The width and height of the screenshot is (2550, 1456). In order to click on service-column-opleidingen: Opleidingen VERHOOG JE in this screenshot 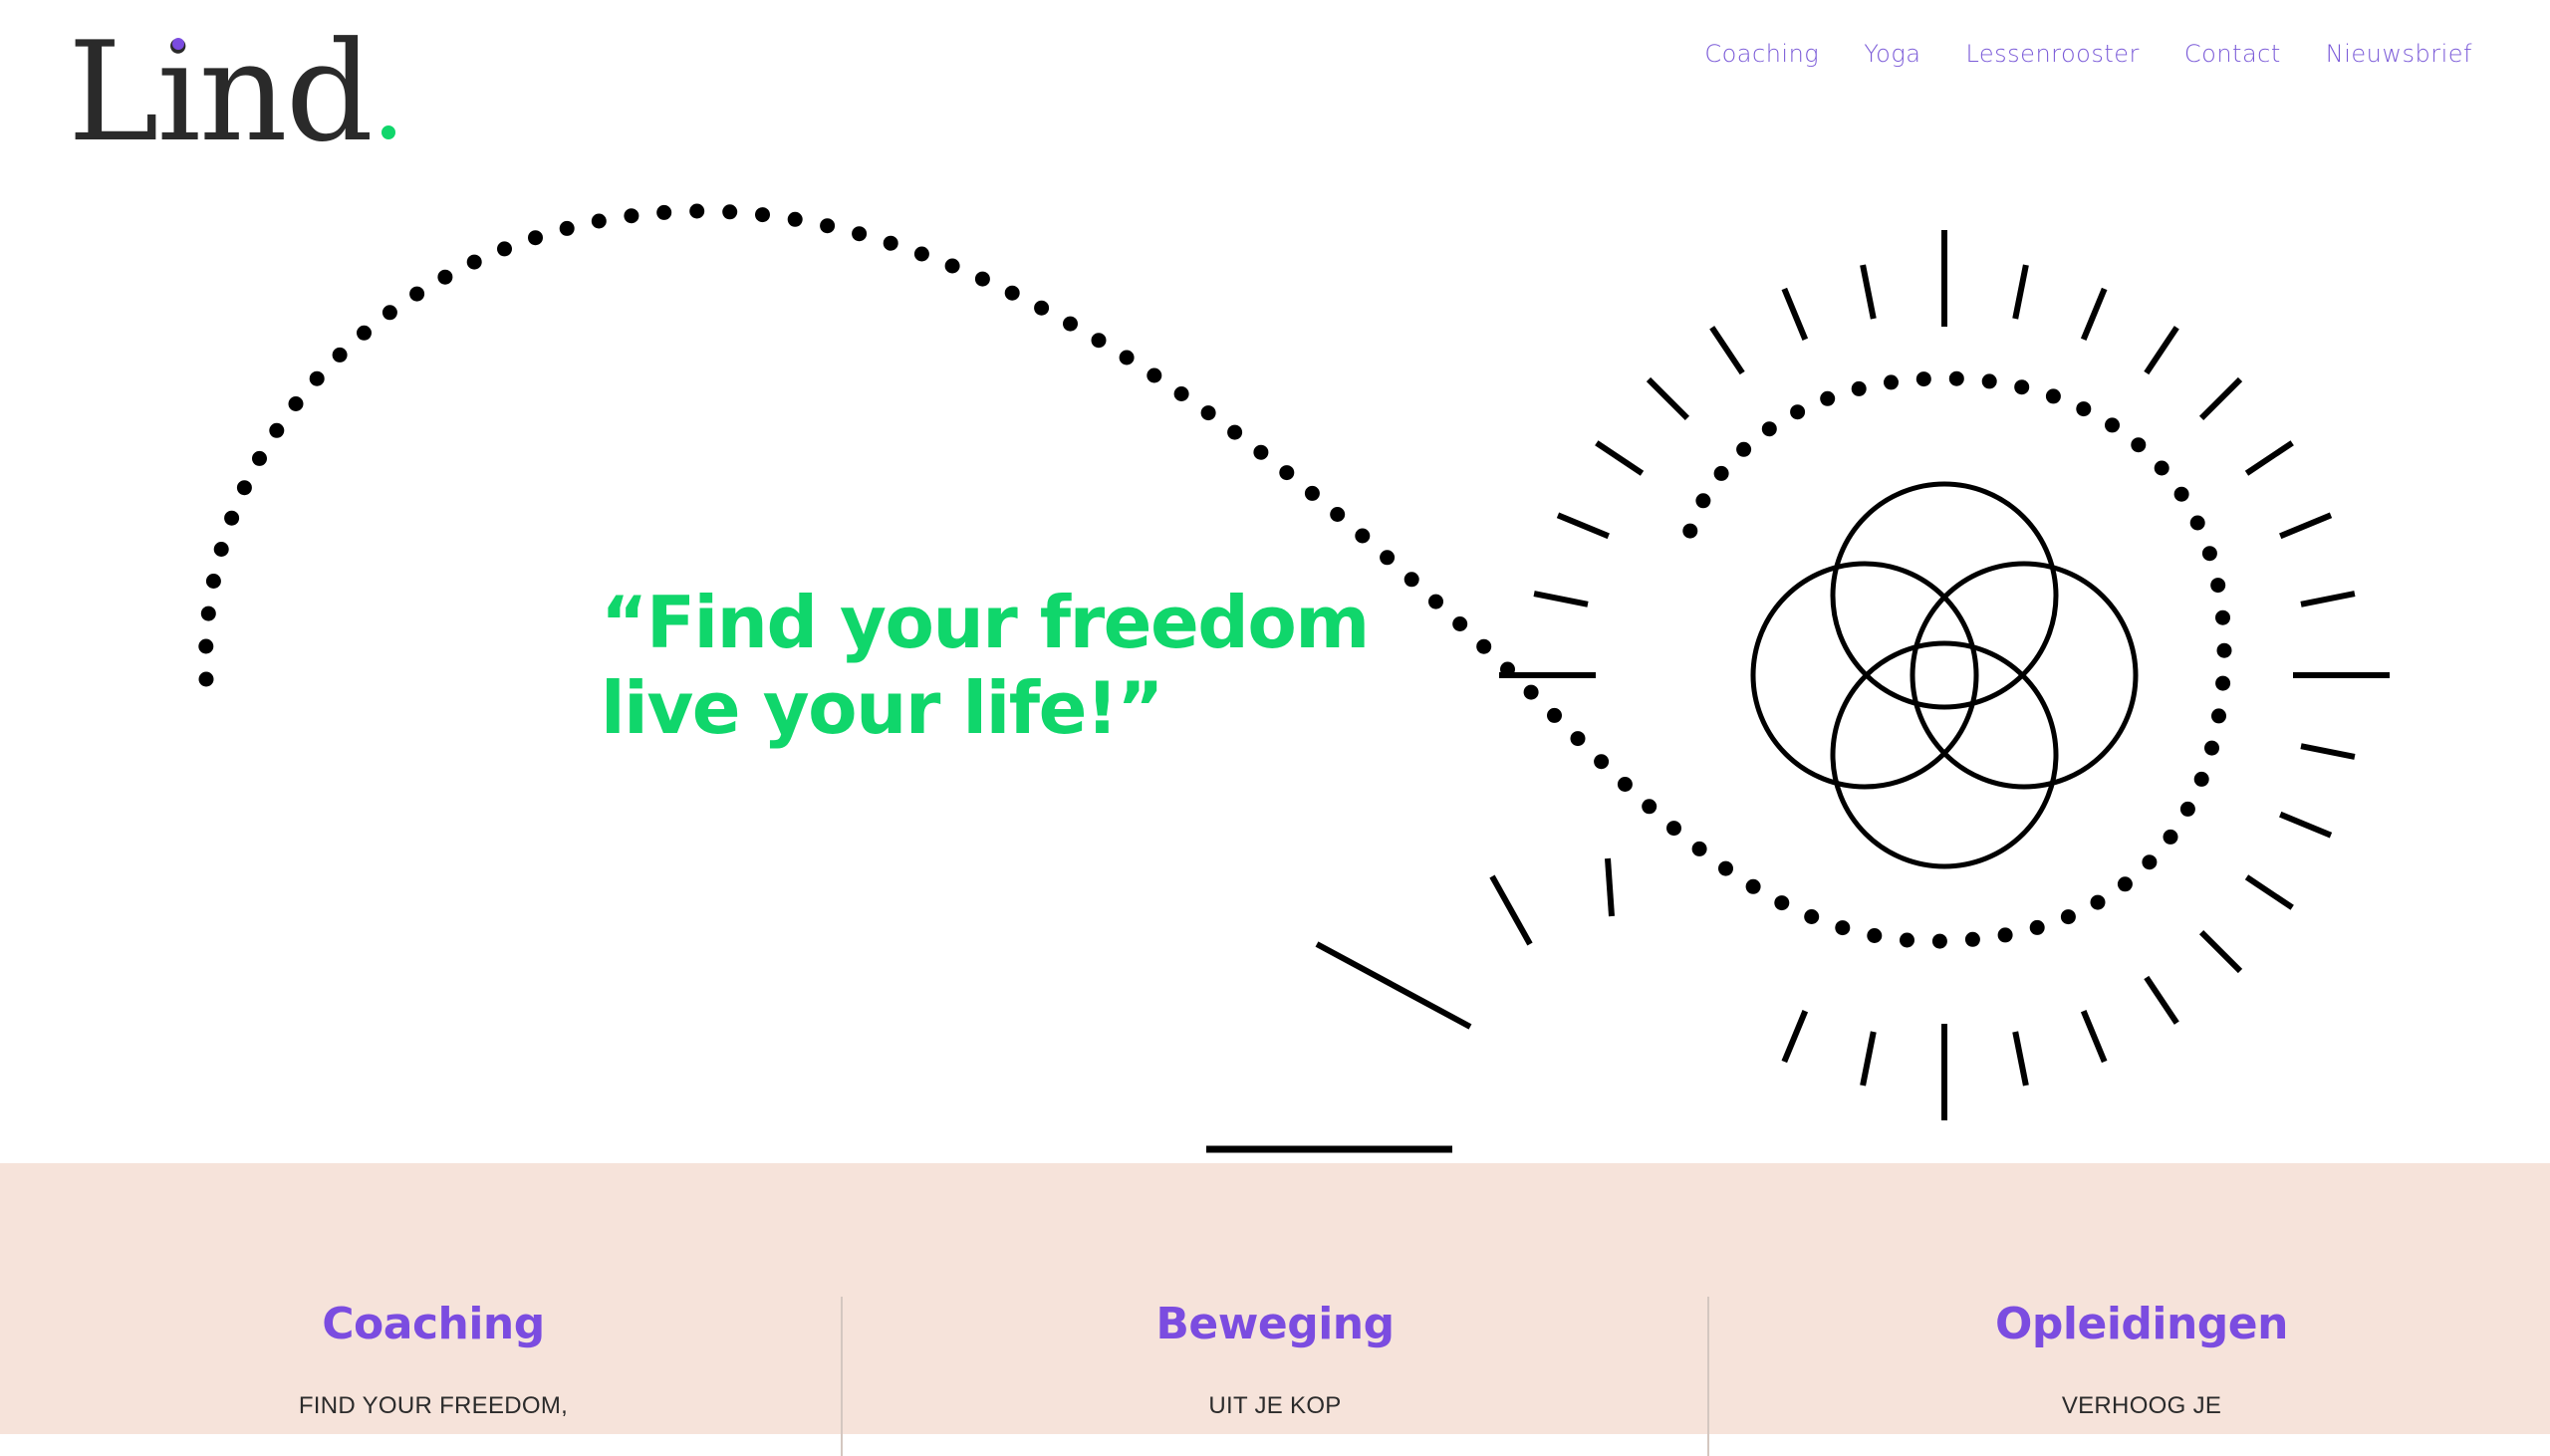, I will do `click(2129, 1298)`.